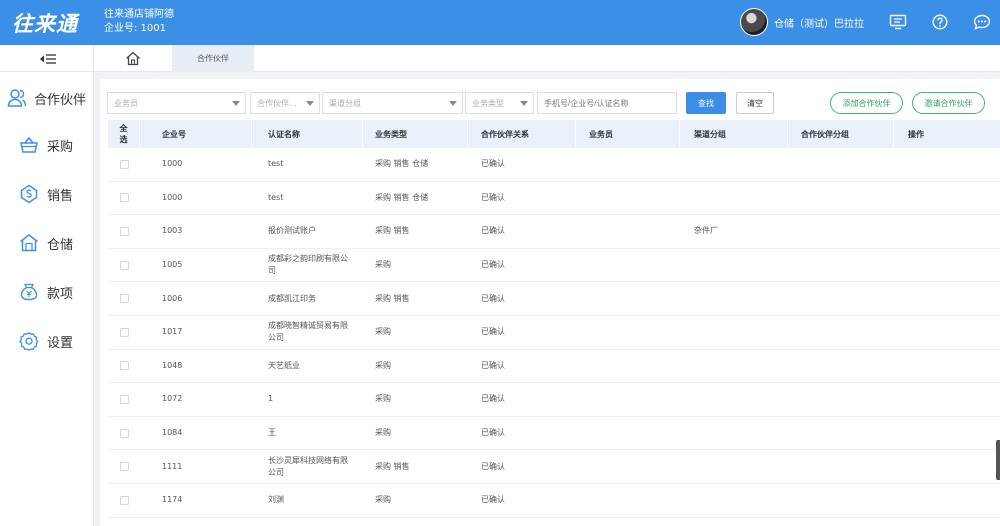  Describe the element at coordinates (607, 103) in the screenshot. I see `search-input` at that location.